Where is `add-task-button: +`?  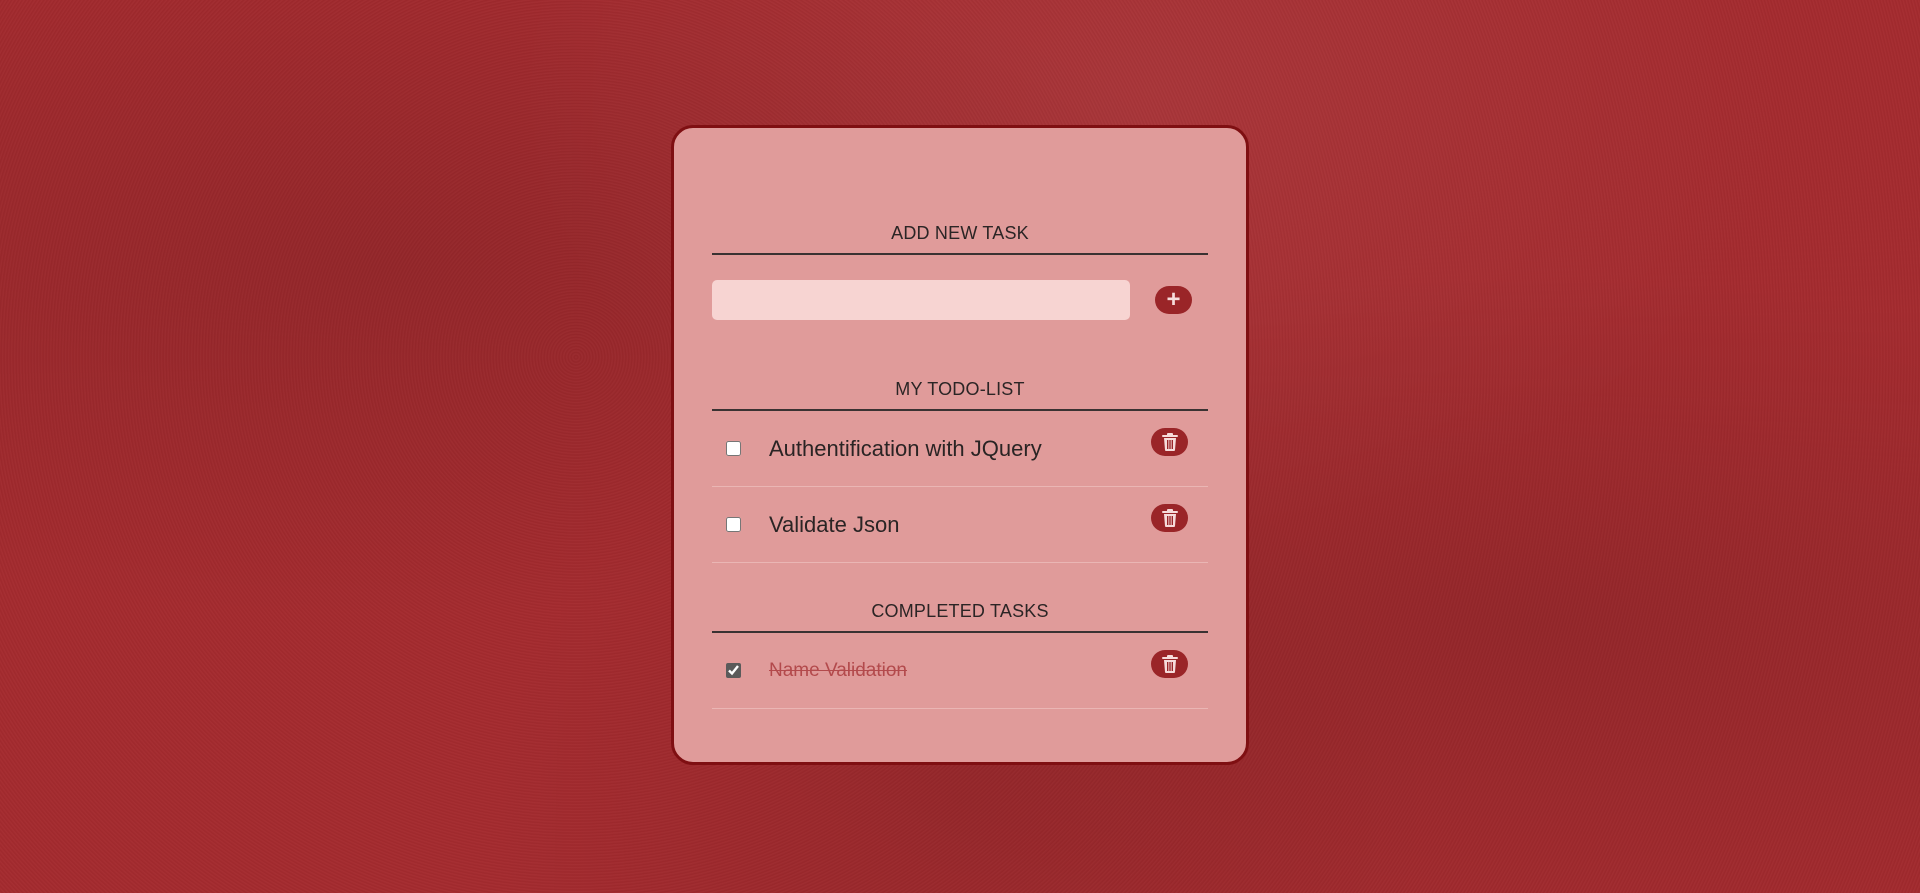 add-task-button: + is located at coordinates (1173, 300).